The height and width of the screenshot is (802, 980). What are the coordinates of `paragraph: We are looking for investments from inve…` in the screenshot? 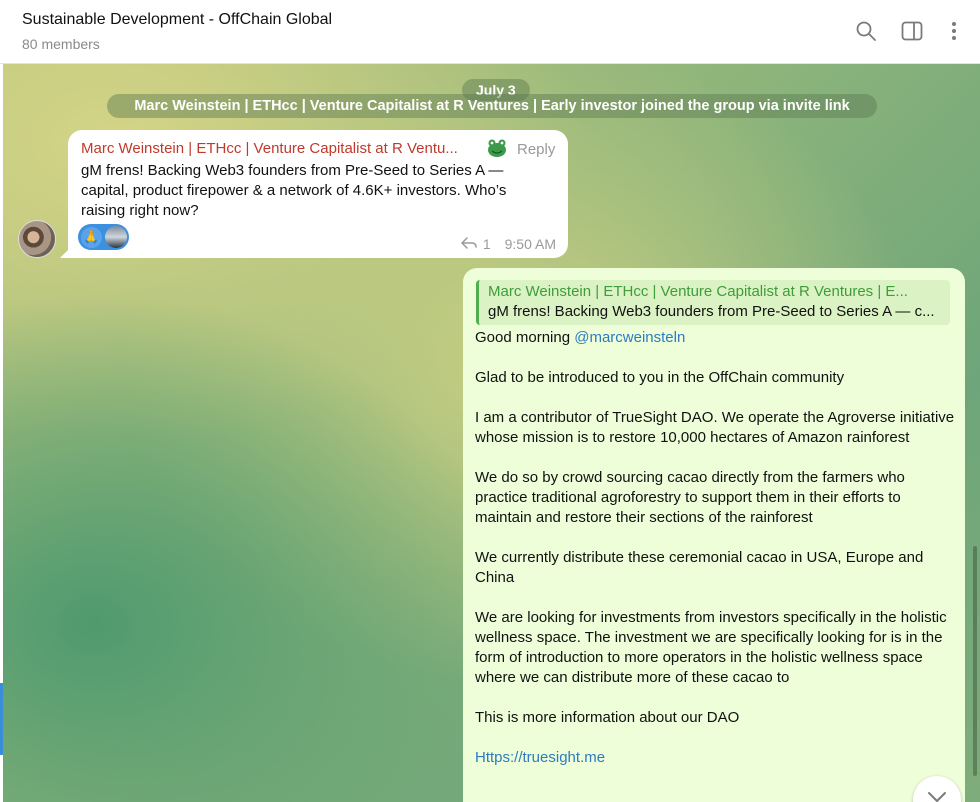 It's located at (711, 647).